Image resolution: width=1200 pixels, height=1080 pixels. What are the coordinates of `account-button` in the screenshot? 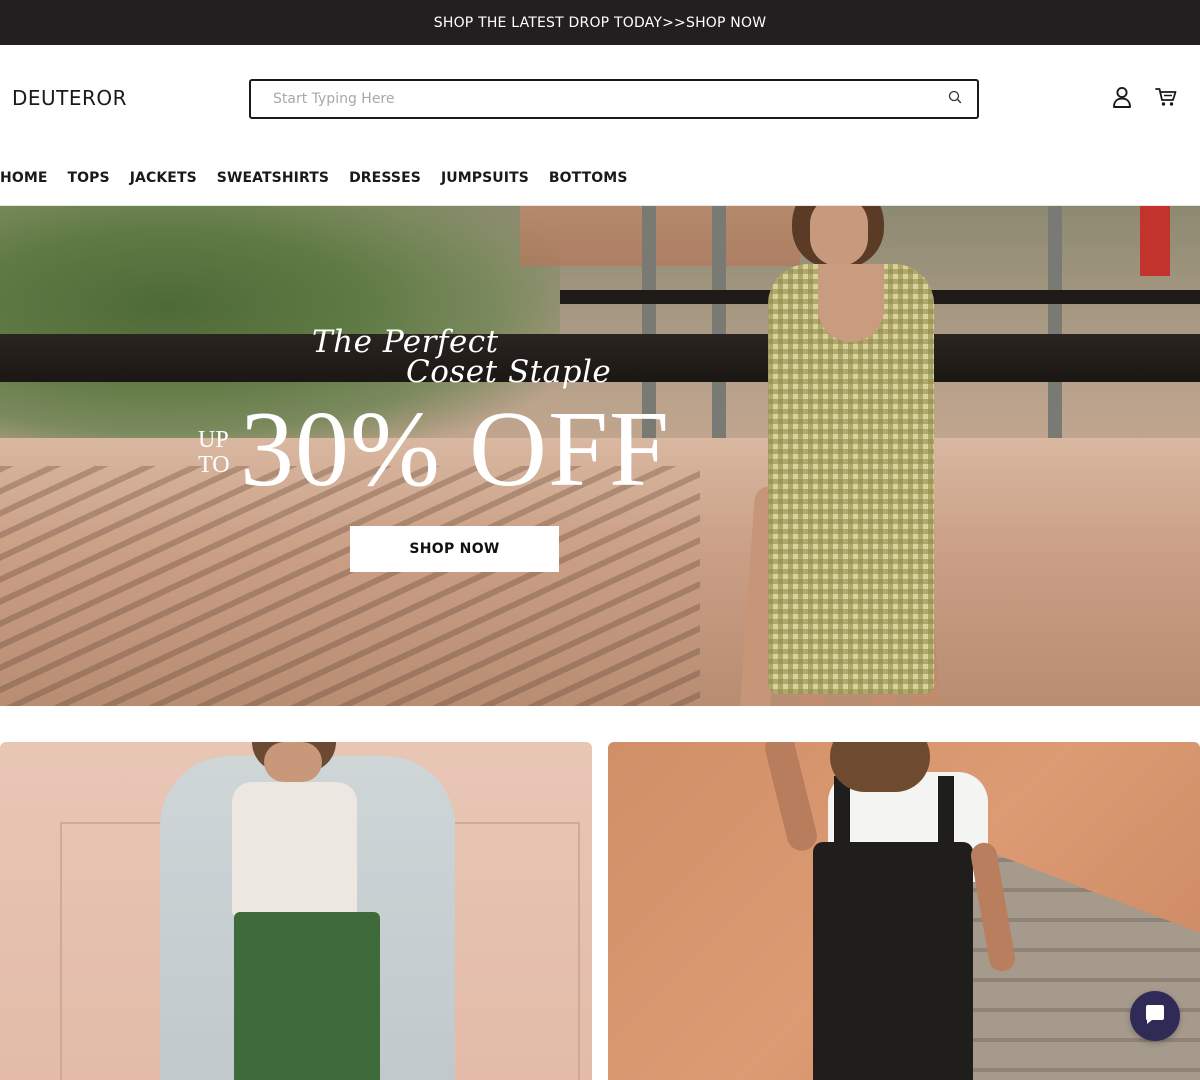 It's located at (1122, 99).